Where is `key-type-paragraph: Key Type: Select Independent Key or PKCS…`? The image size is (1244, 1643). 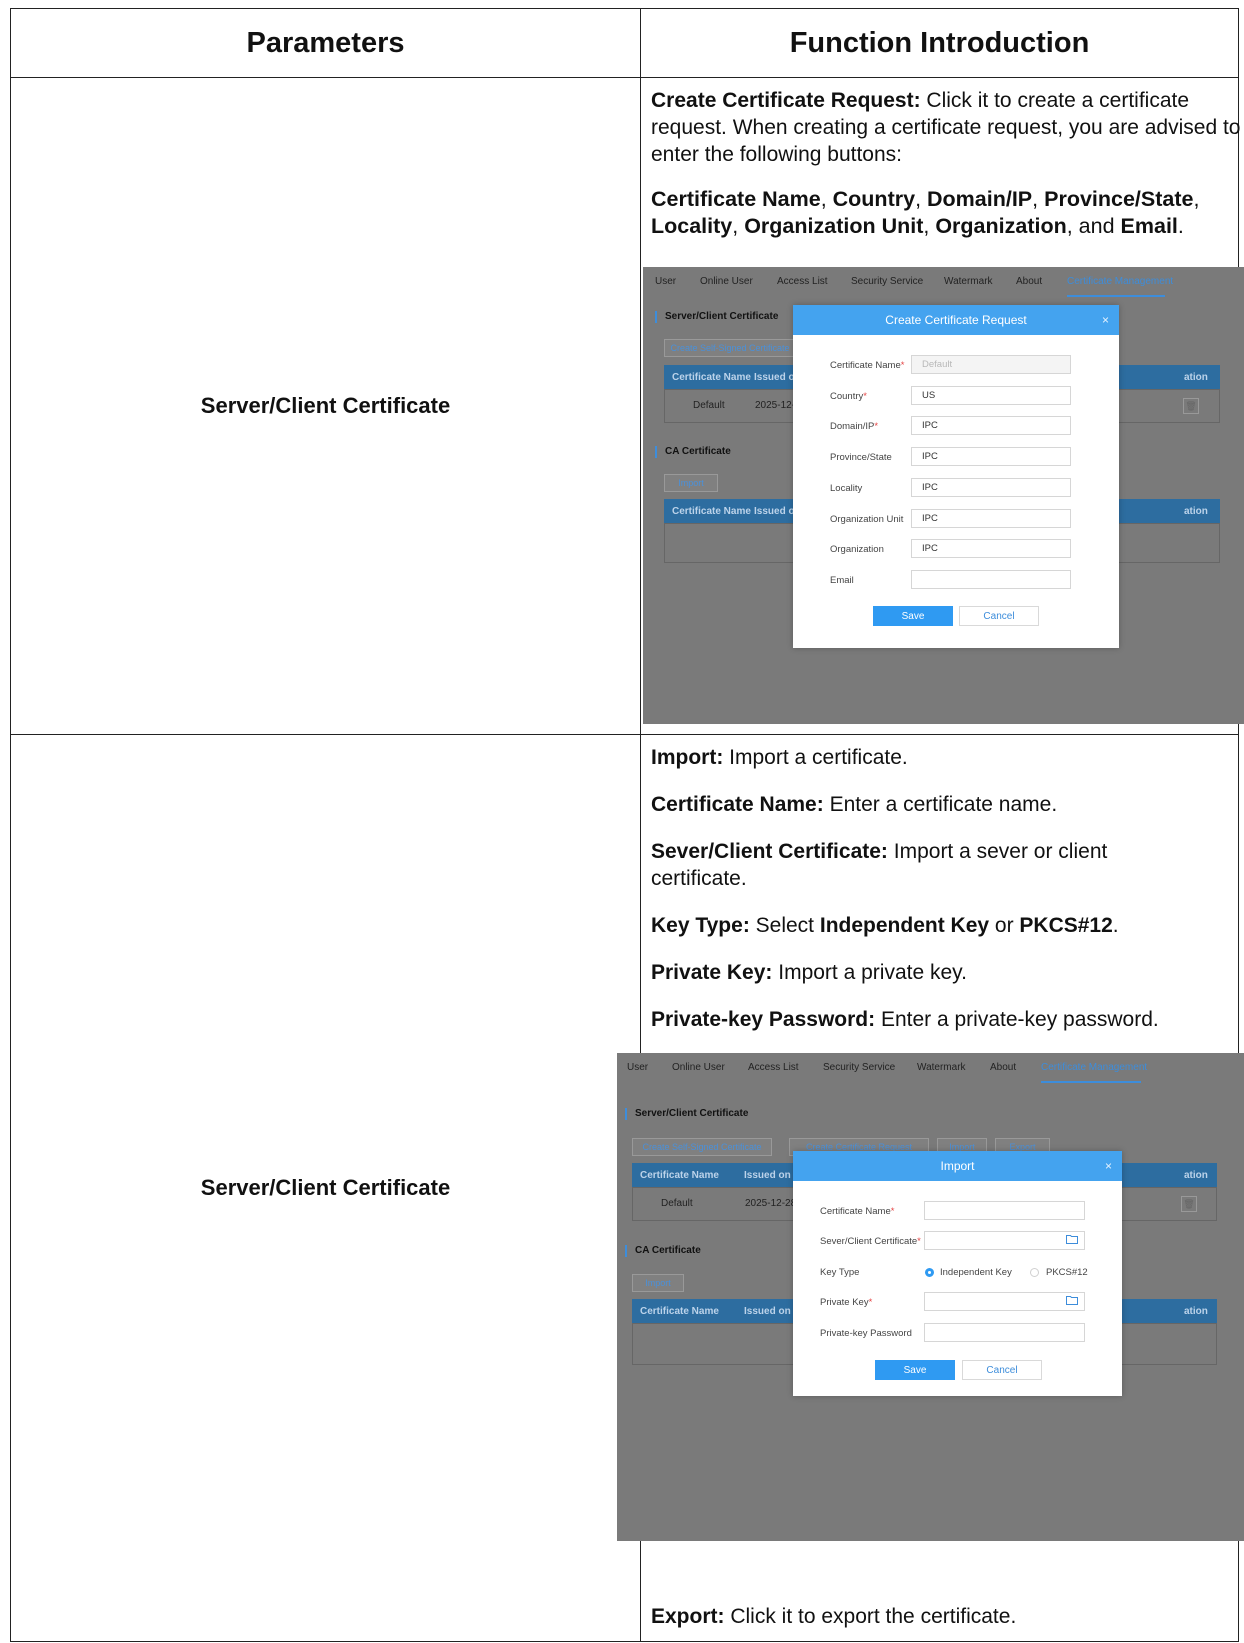
key-type-paragraph: Key Type: Select Independent Key or PKCS… is located at coordinates (947, 925).